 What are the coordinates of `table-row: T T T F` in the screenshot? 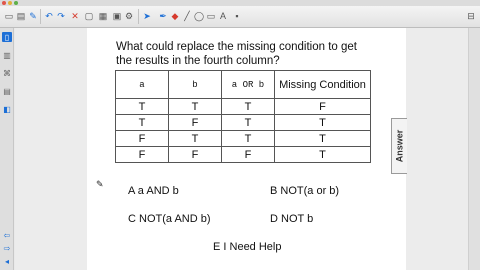 It's located at (243, 106).